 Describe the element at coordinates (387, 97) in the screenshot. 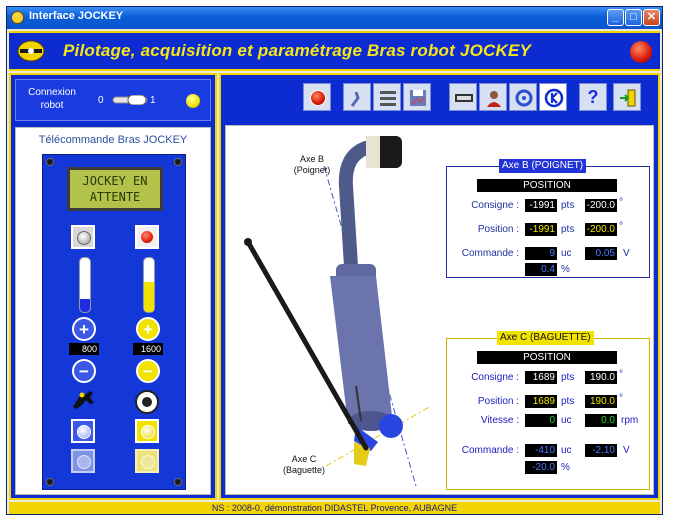

I see `parameters-icon` at that location.